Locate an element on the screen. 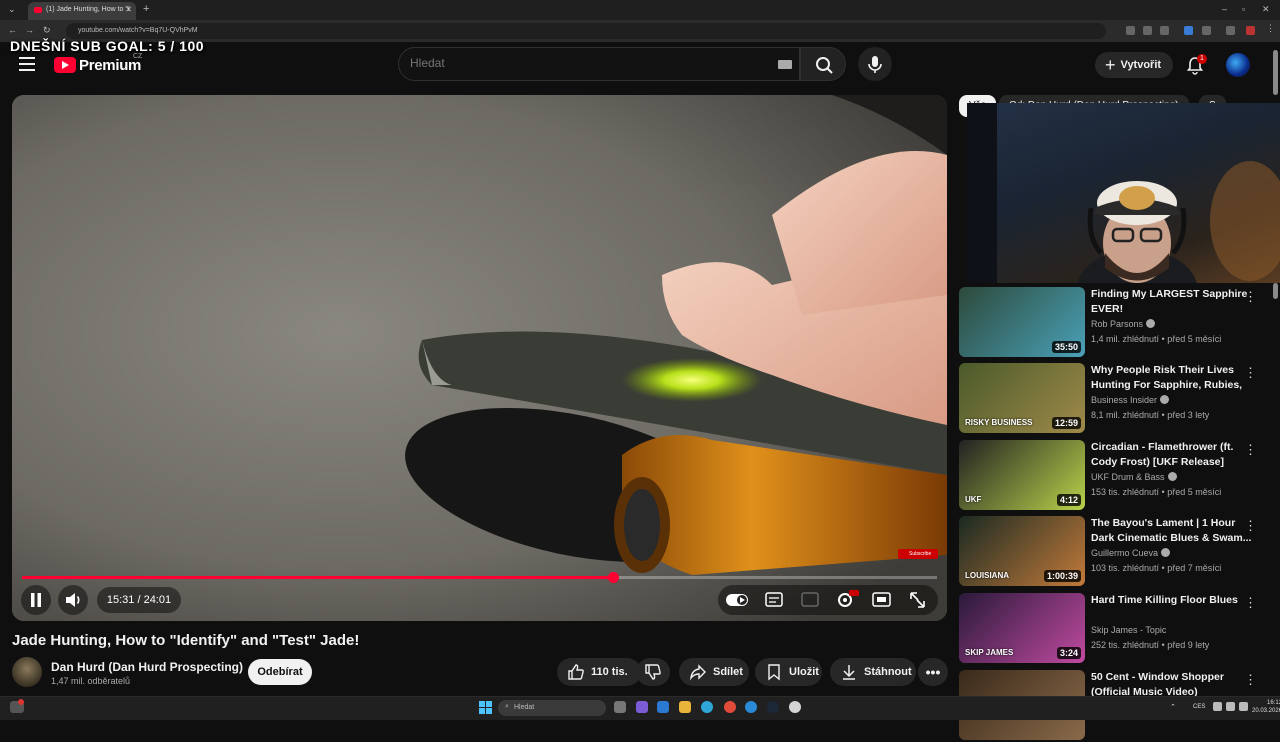 This screenshot has width=1280, height=742. file-explorer-icon is located at coordinates (685, 707).